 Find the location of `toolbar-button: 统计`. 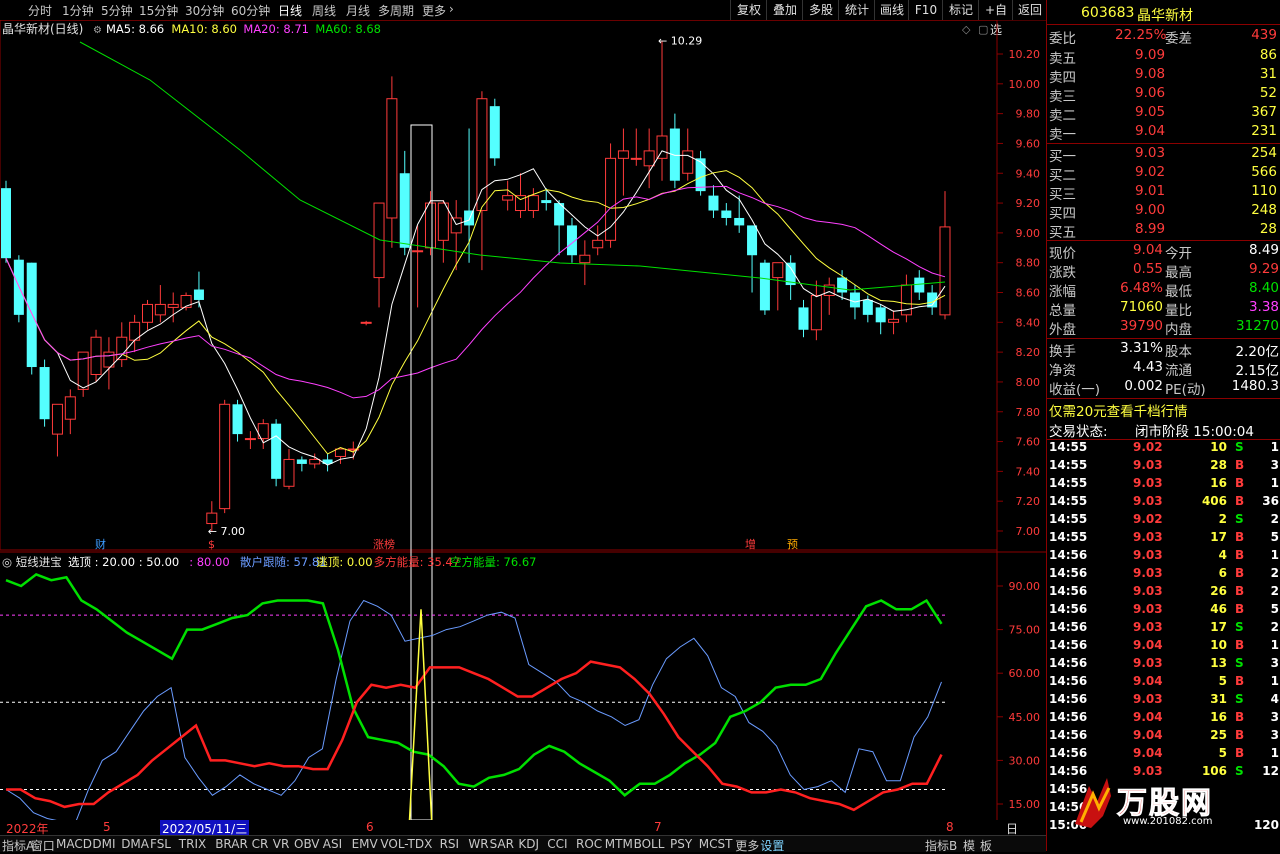

toolbar-button: 统计 is located at coordinates (856, 10).